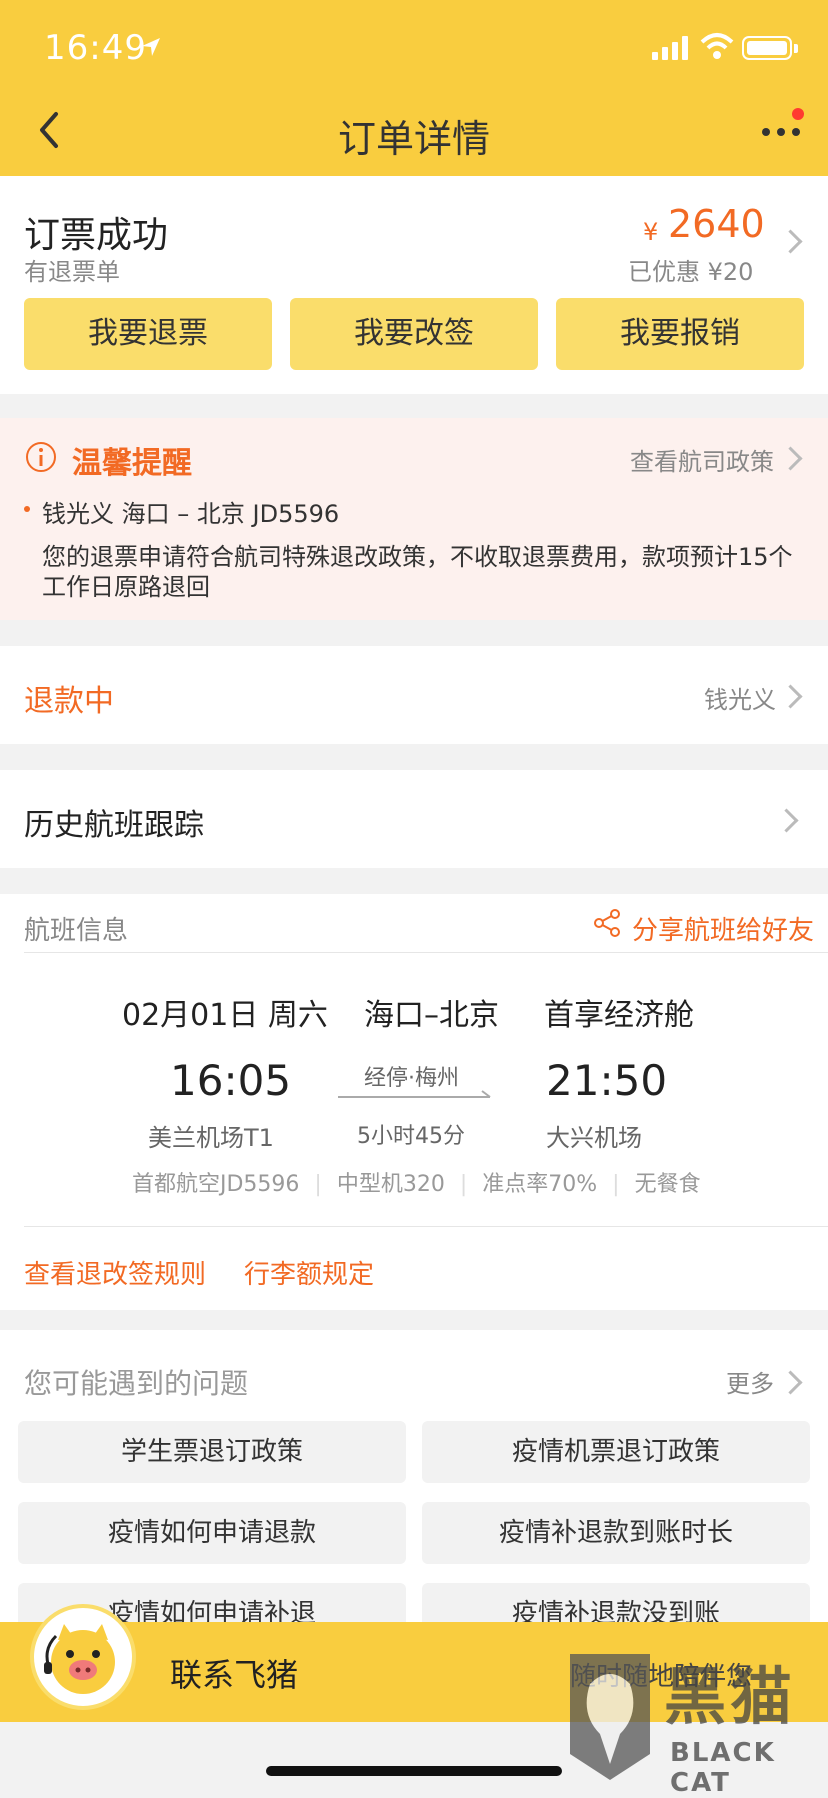 The image size is (828, 1798). What do you see at coordinates (723, 1768) in the screenshot?
I see `watermark-en: BLACK CAT` at bounding box center [723, 1768].